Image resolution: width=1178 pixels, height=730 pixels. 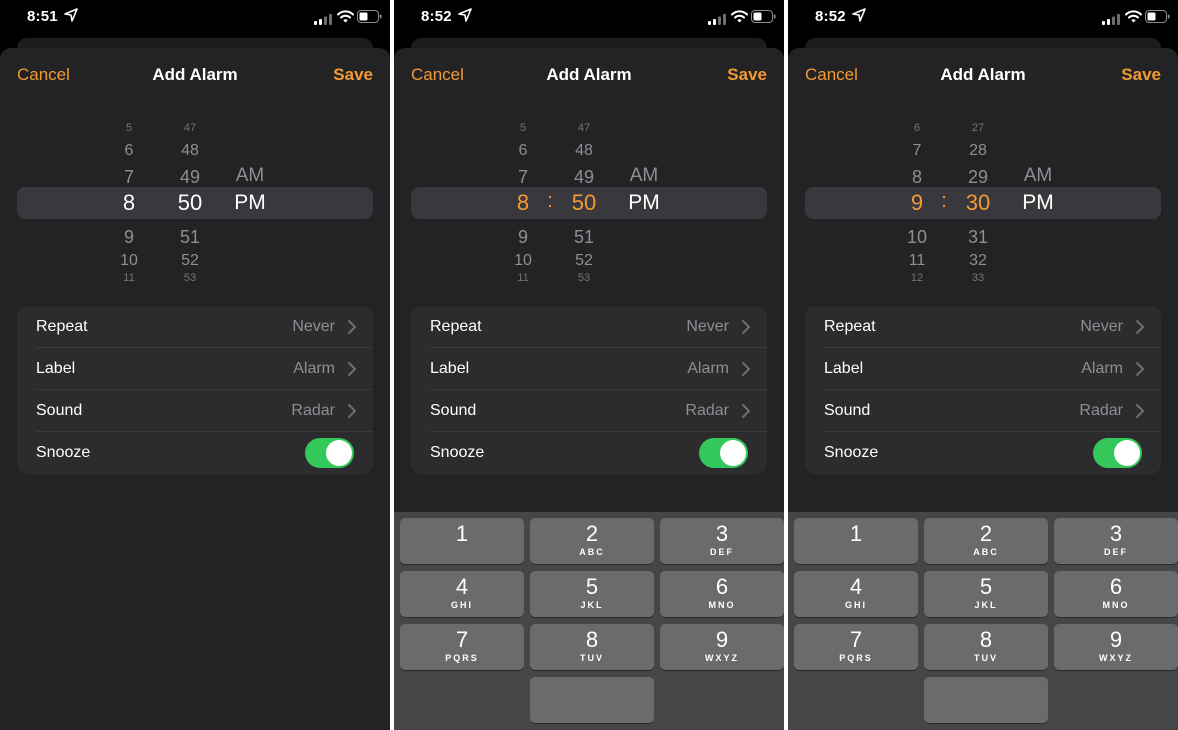 I want to click on time-picker: 5 6 7 9 10 11 8 47 48 49 51 52 53 50 AM PM, so click(x=195, y=203).